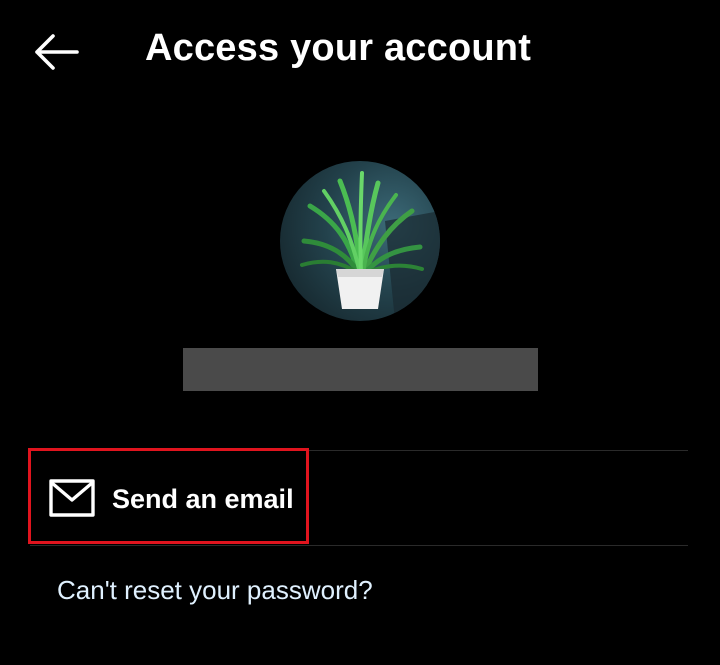  What do you see at coordinates (359, 545) in the screenshot?
I see `divider` at bounding box center [359, 545].